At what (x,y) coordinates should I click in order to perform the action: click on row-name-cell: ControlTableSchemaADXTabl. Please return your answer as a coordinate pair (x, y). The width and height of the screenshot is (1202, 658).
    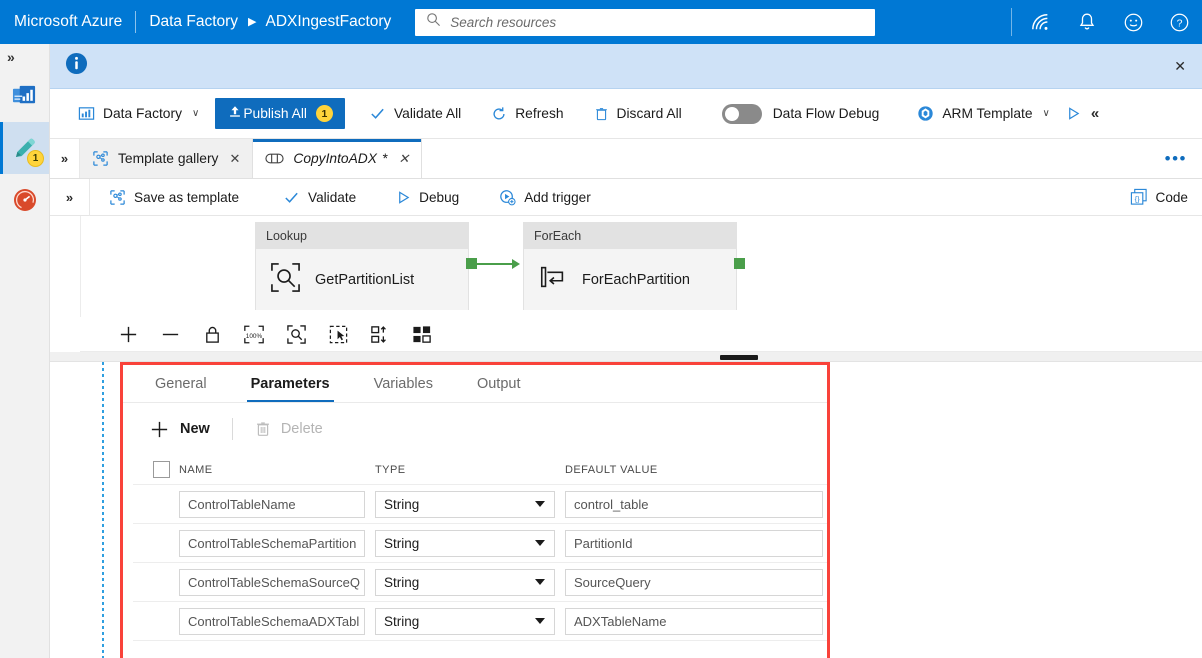
    Looking at the image, I should click on (277, 621).